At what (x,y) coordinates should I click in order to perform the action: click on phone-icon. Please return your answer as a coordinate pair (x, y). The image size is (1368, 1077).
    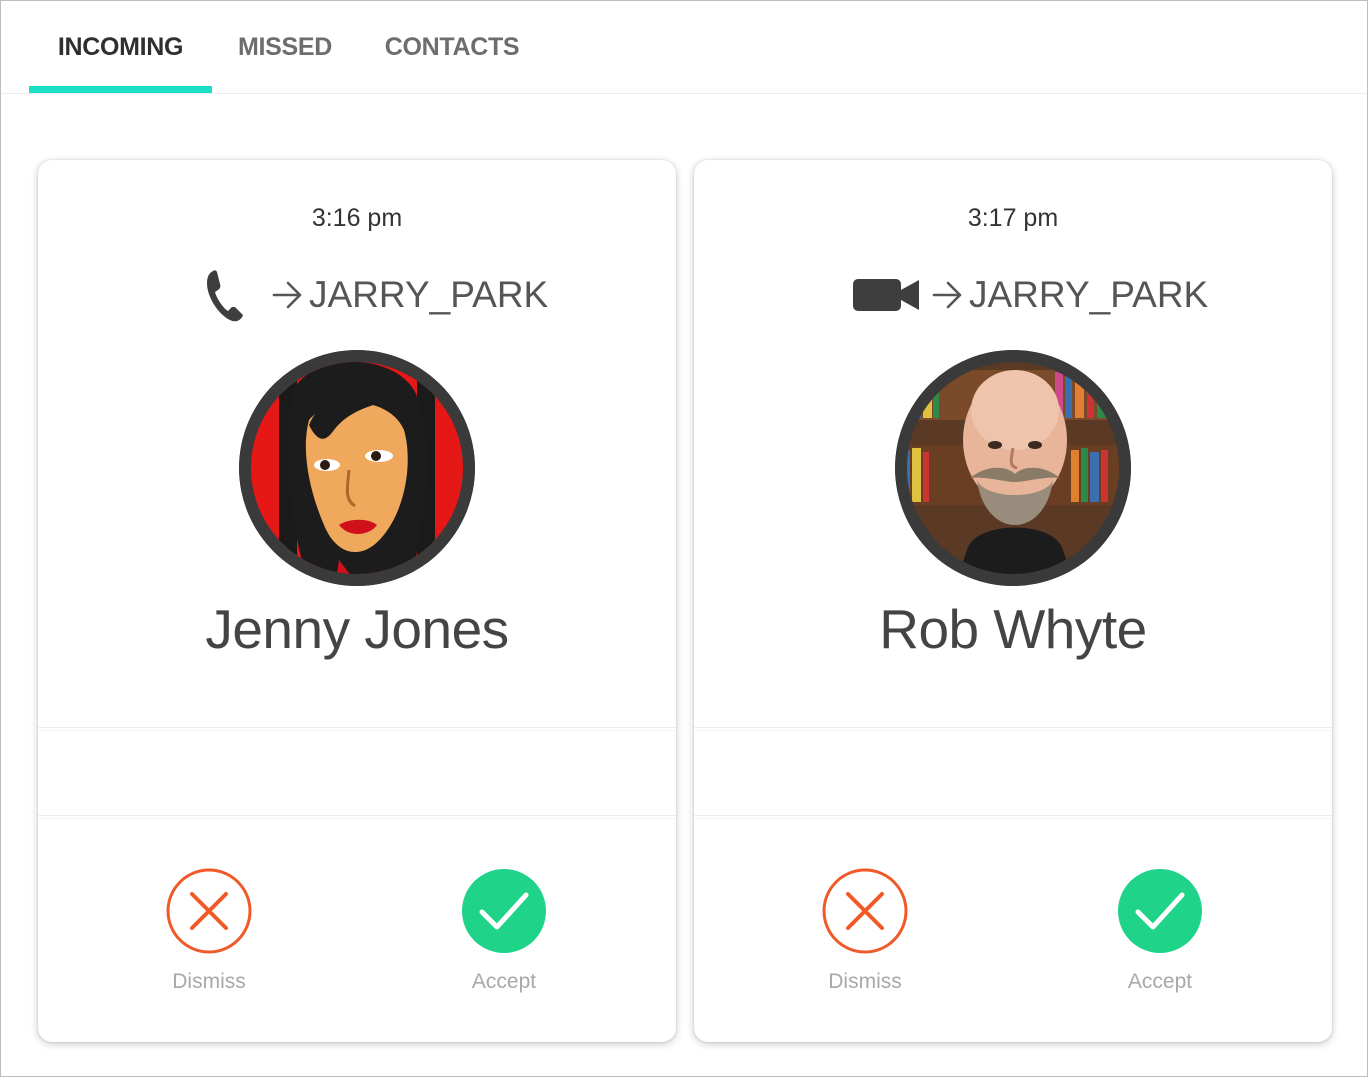
    Looking at the image, I should click on (230, 295).